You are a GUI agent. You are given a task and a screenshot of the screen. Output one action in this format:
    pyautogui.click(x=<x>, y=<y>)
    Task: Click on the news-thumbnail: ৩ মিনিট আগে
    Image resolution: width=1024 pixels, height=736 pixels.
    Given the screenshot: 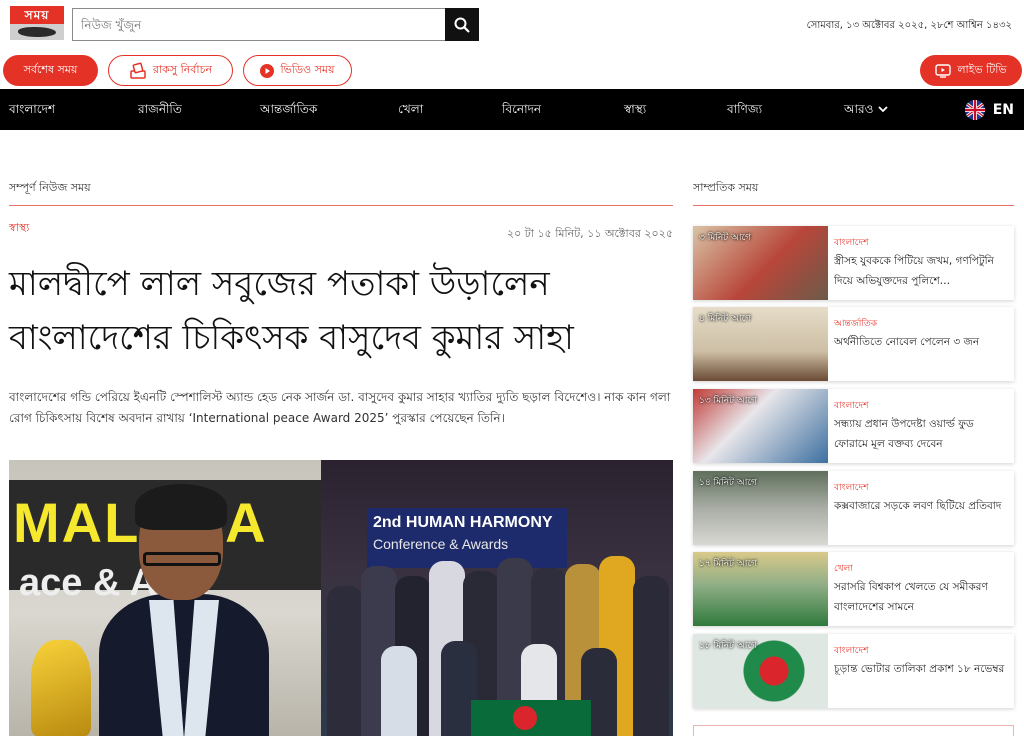 What is the action you would take?
    pyautogui.click(x=760, y=263)
    